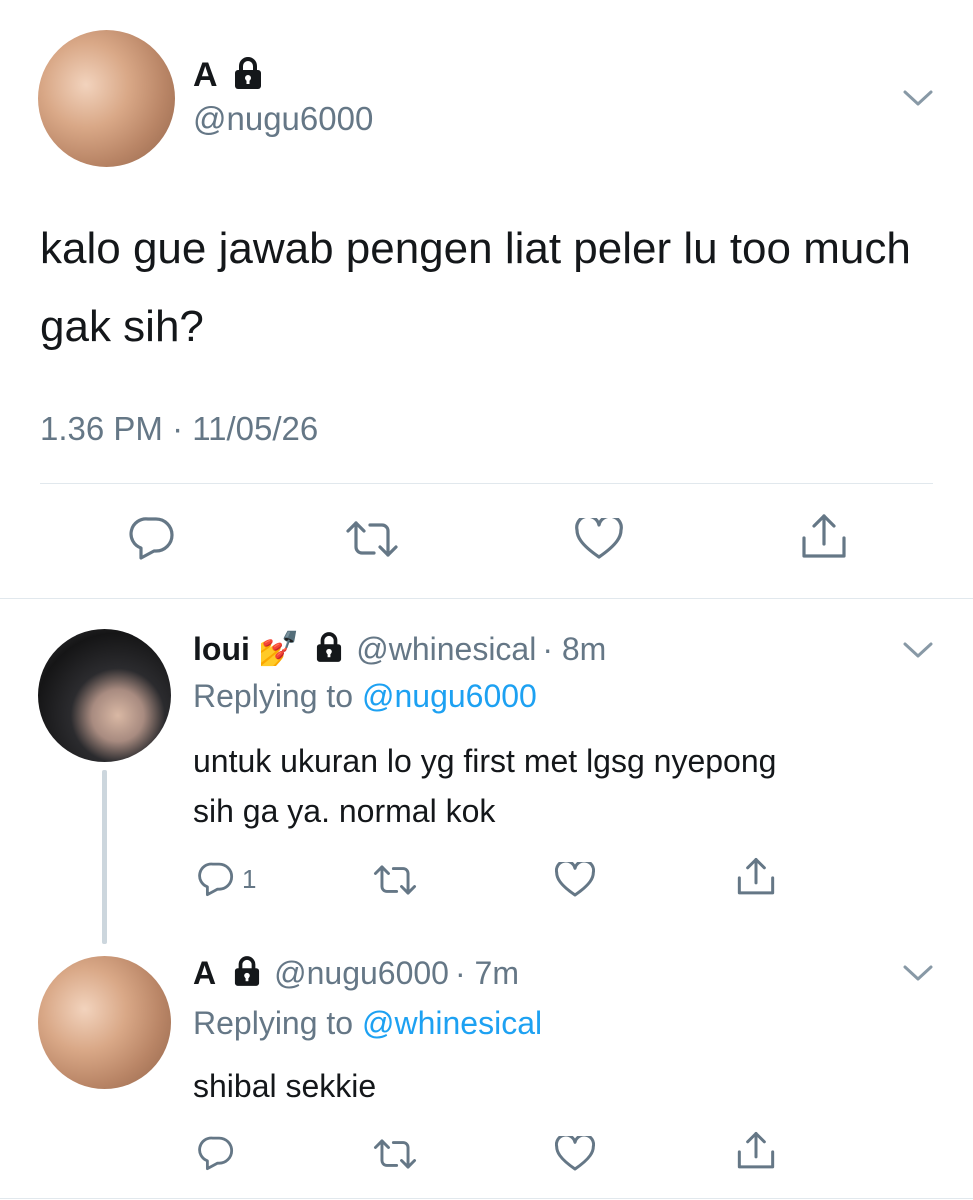 The width and height of the screenshot is (973, 1200). What do you see at coordinates (285, 1086) in the screenshot?
I see `reply-text-line: shibal sekkie` at bounding box center [285, 1086].